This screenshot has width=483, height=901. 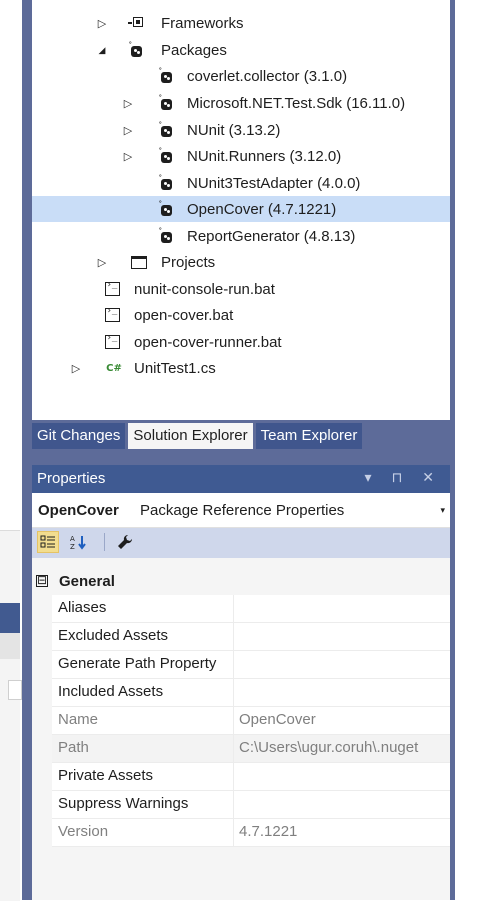 I want to click on tree-item-open-cover-runner-bat: open-cover-runner.bat, so click(x=241, y=342).